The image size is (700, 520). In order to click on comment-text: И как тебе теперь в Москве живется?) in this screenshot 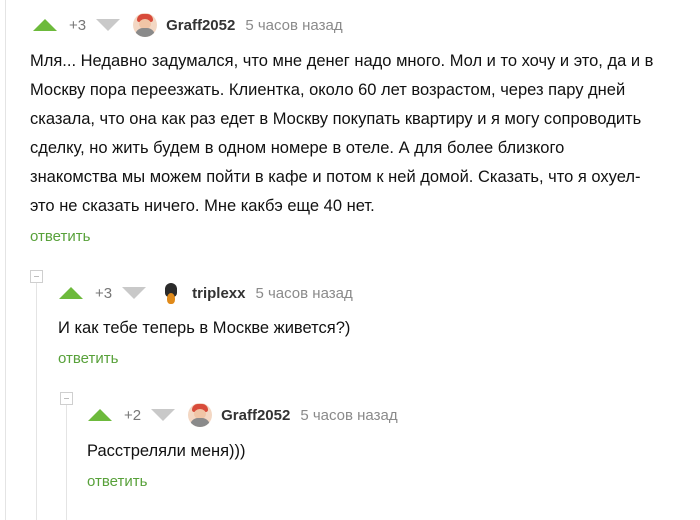, I will do `click(204, 328)`.